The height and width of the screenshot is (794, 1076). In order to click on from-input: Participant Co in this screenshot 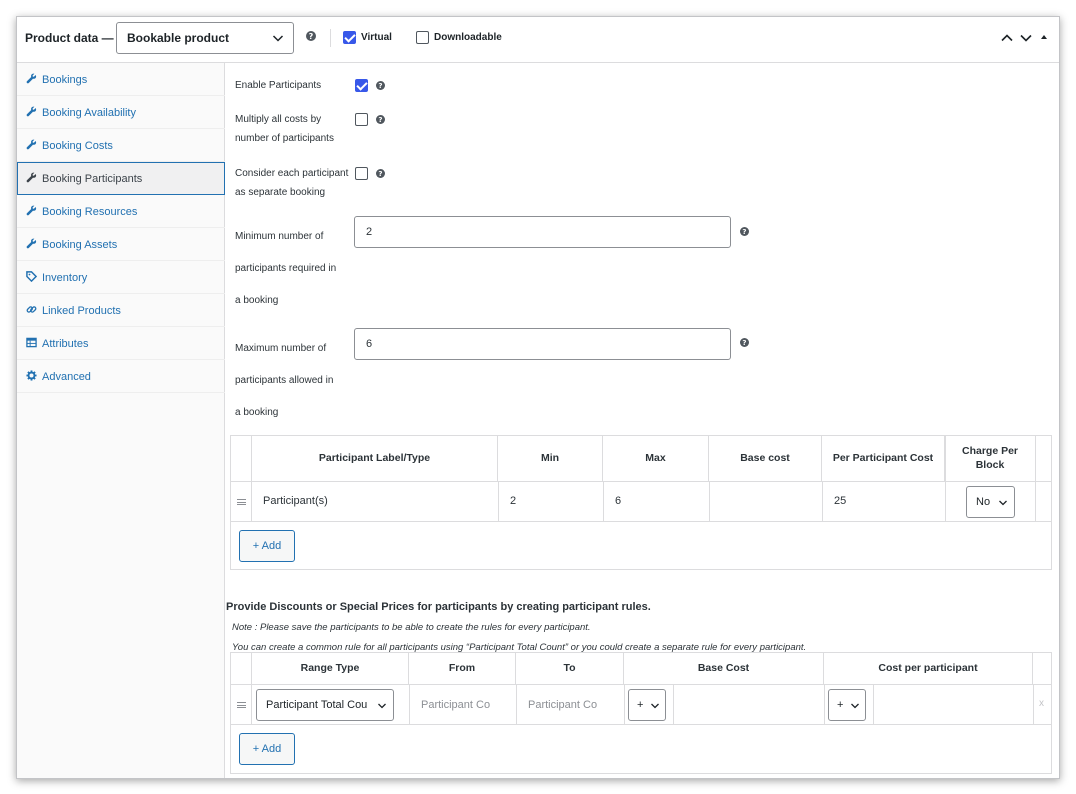, I will do `click(463, 705)`.